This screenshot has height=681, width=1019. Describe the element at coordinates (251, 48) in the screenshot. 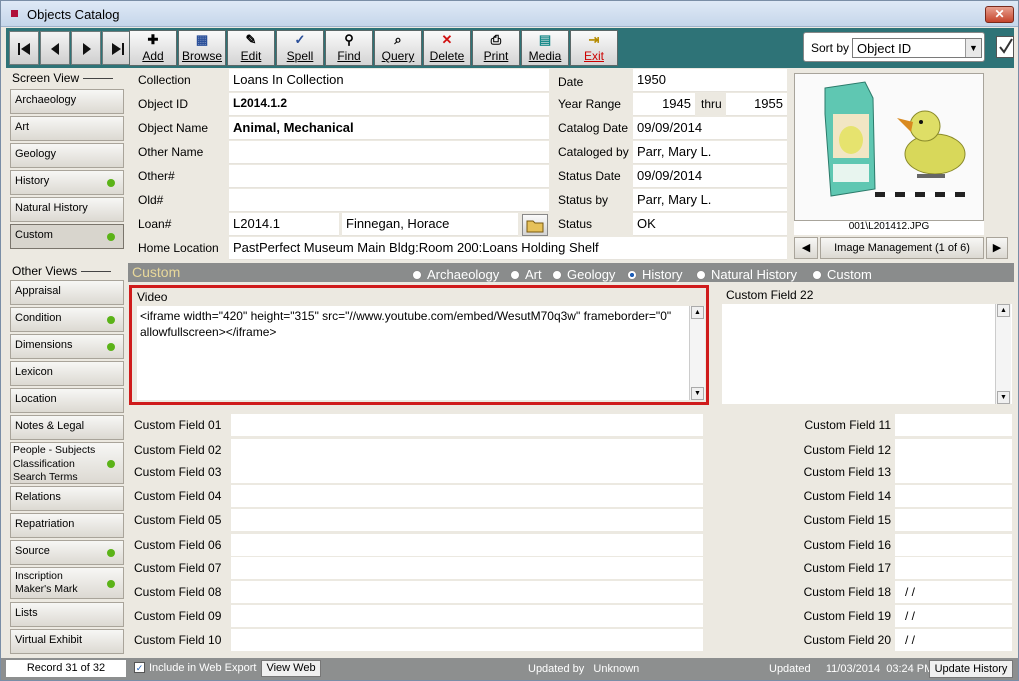

I see `edit-button: ✎ Edit` at that location.